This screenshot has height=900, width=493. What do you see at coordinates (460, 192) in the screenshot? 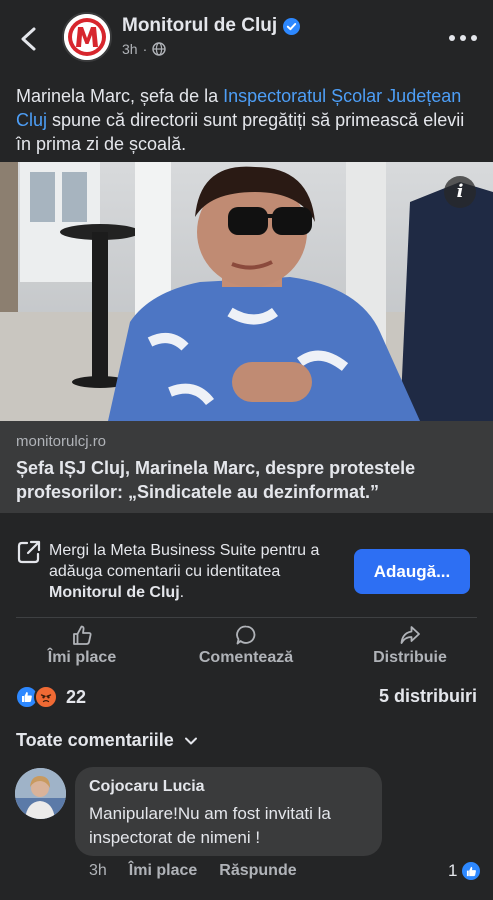
I see `info-icon: i` at bounding box center [460, 192].